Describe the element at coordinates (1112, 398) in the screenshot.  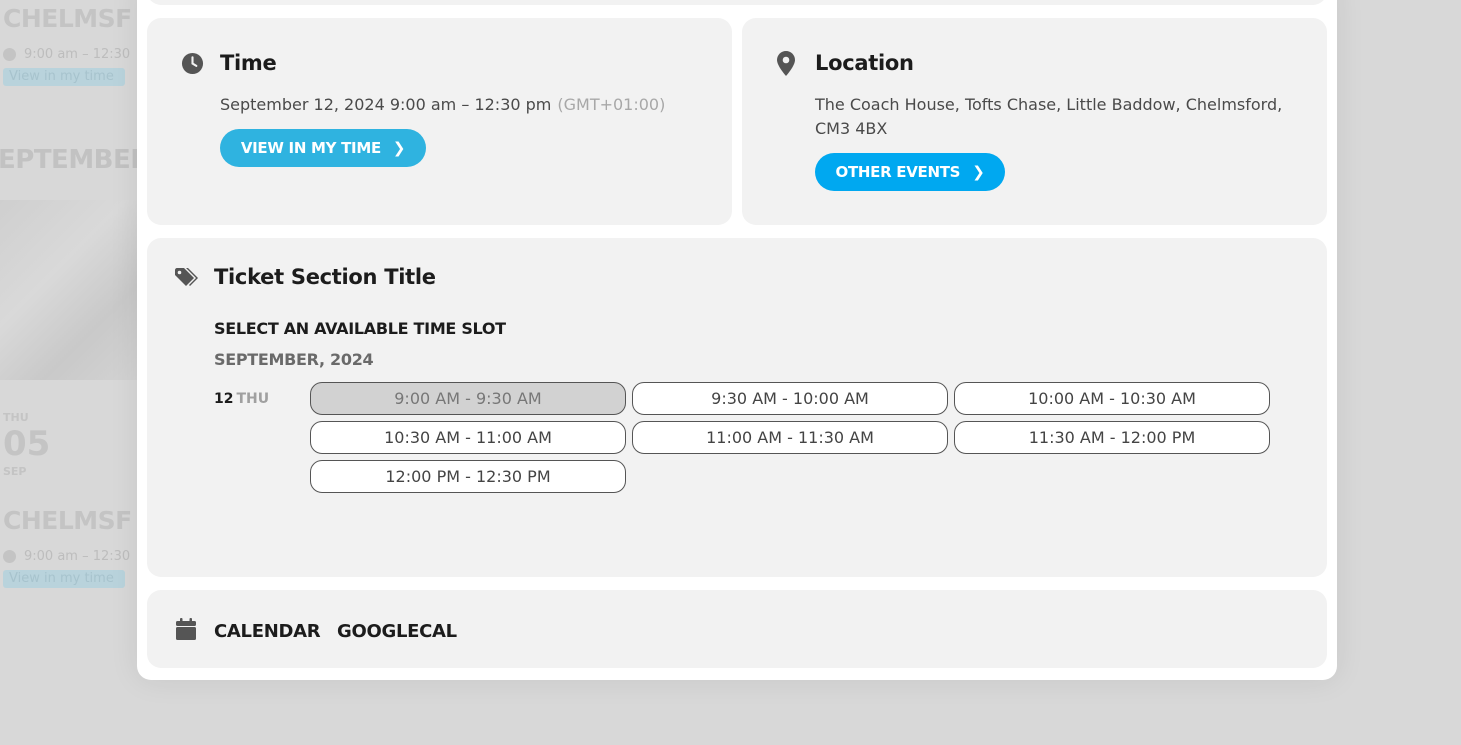
I see `time-slot-button: 10:00 AM - 10:30 AM` at that location.